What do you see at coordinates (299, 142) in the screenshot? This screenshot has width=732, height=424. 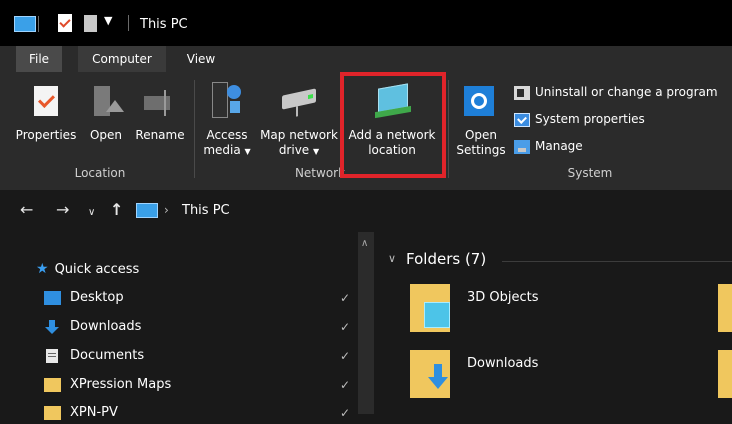 I see `map-network-drive-label: Map network drive ▼` at bounding box center [299, 142].